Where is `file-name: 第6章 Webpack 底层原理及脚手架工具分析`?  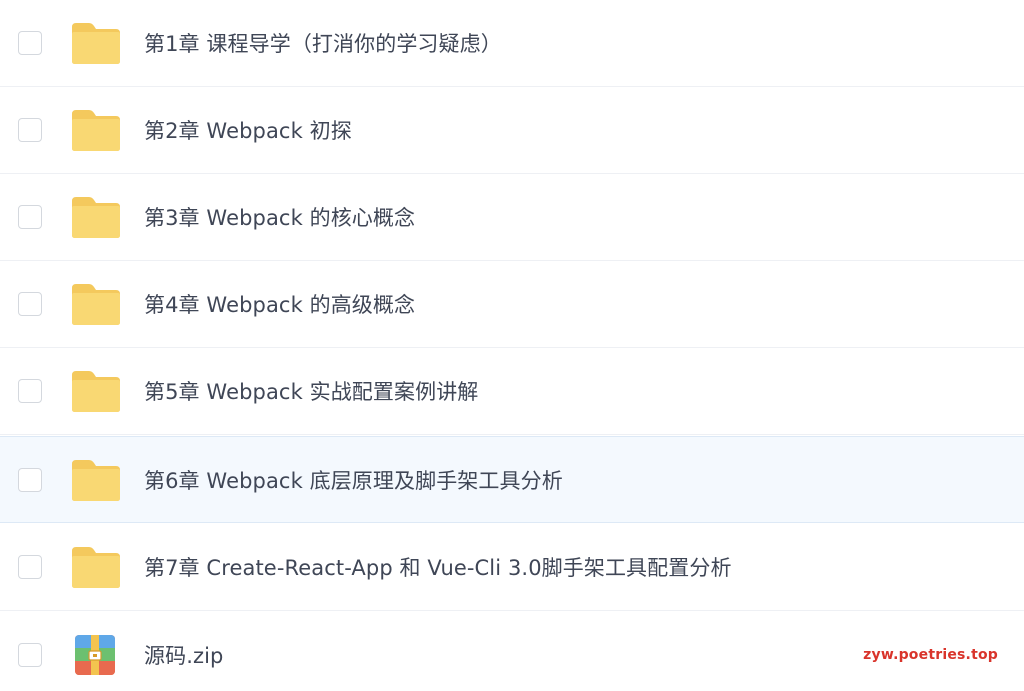
file-name: 第6章 Webpack 底层原理及脚手架工具分析 is located at coordinates (353, 480).